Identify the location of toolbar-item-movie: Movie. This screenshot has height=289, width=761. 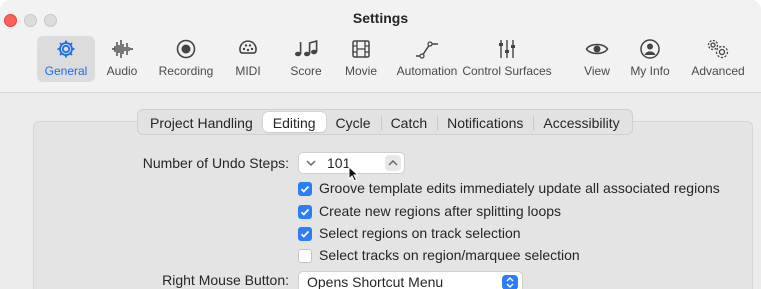
(361, 59).